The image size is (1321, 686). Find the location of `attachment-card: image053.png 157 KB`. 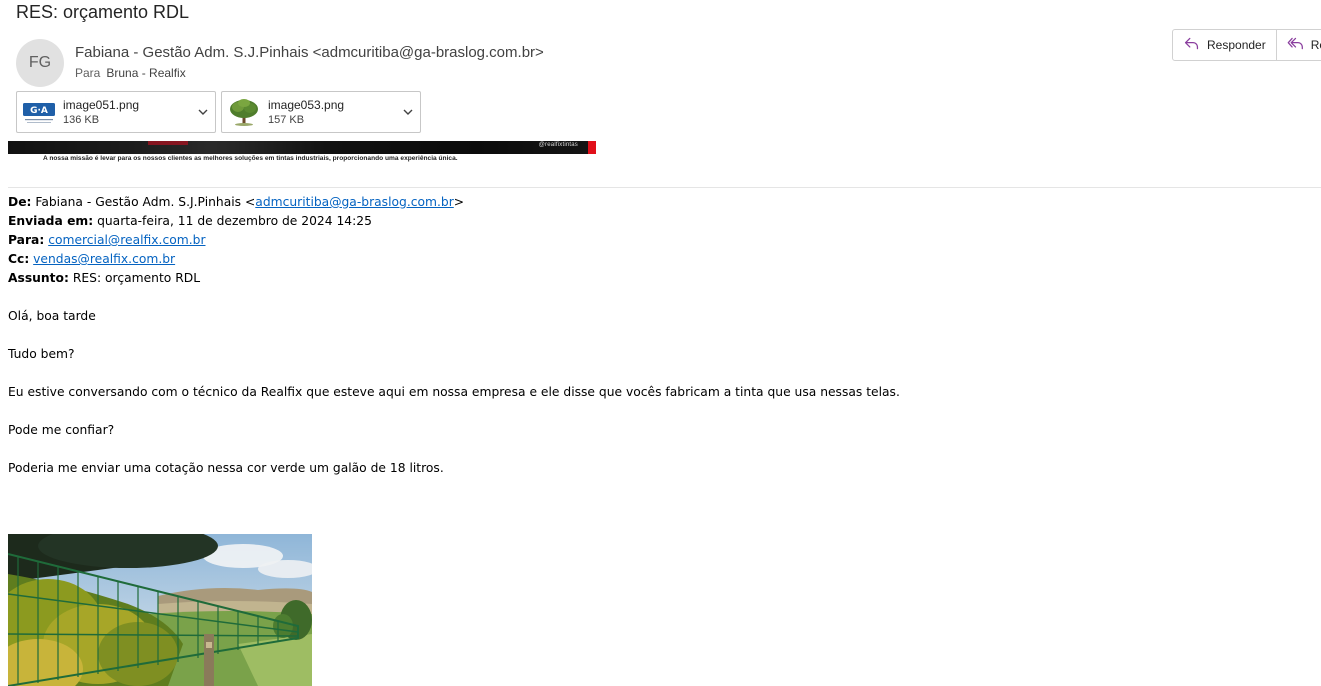

attachment-card: image053.png 157 KB is located at coordinates (321, 112).